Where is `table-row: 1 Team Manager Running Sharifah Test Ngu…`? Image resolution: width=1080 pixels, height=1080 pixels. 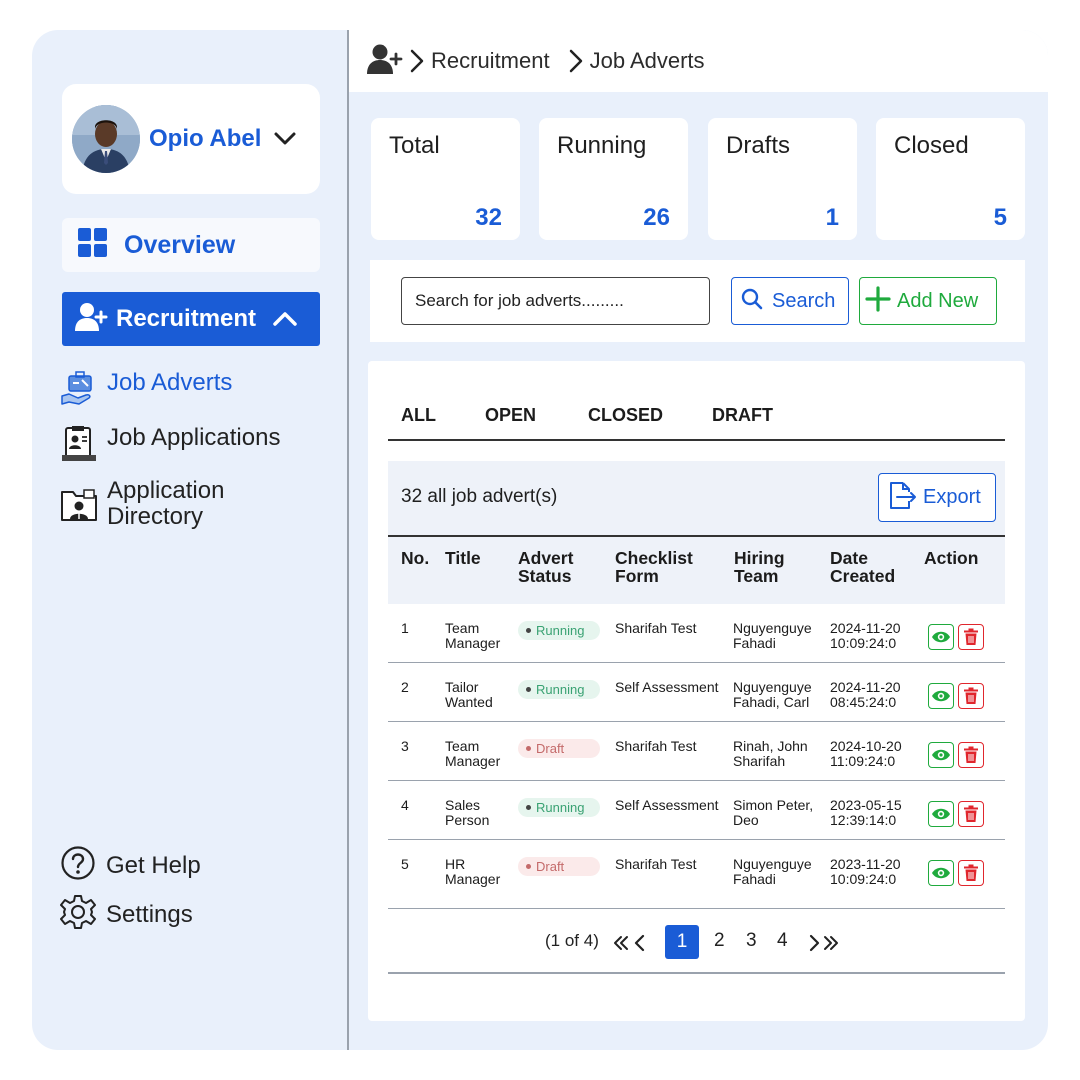
table-row: 1 Team Manager Running Sharifah Test Ngu… is located at coordinates (696, 633).